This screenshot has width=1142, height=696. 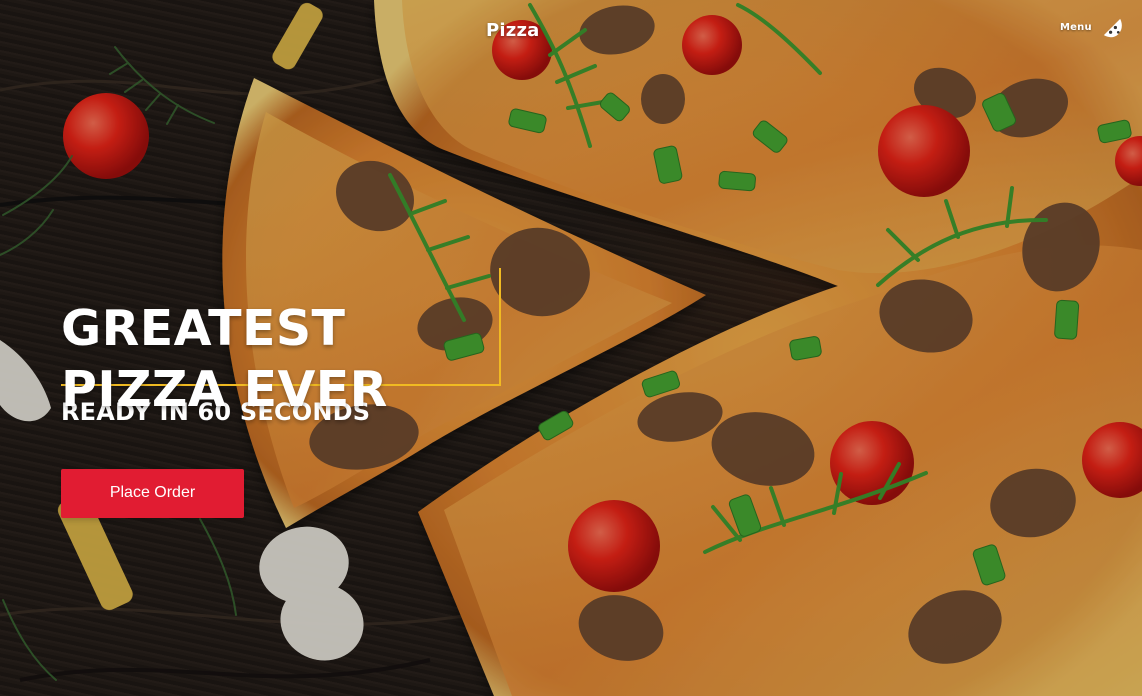 I want to click on headline-frame: GREATEST PIZZA EVER, so click(x=281, y=341).